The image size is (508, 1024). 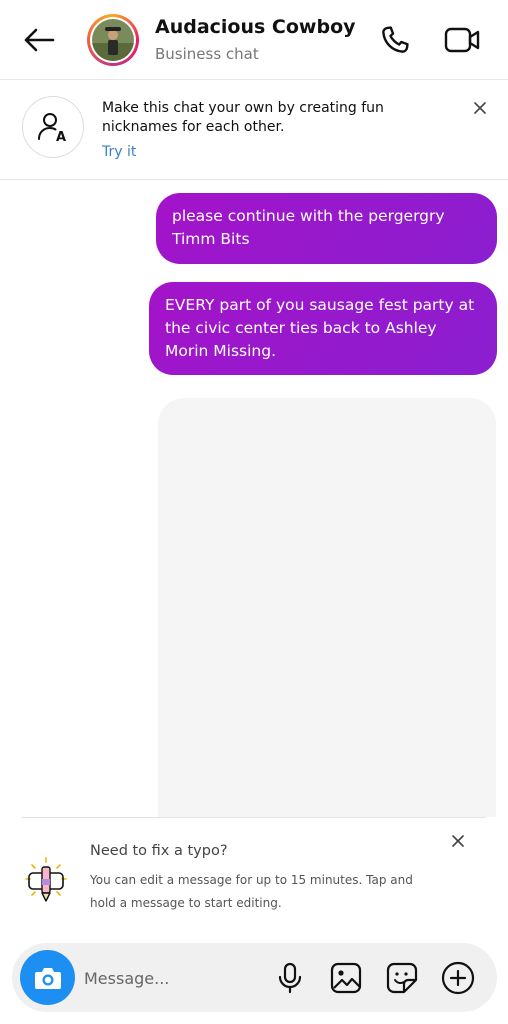 I want to click on back-button, so click(x=39, y=40).